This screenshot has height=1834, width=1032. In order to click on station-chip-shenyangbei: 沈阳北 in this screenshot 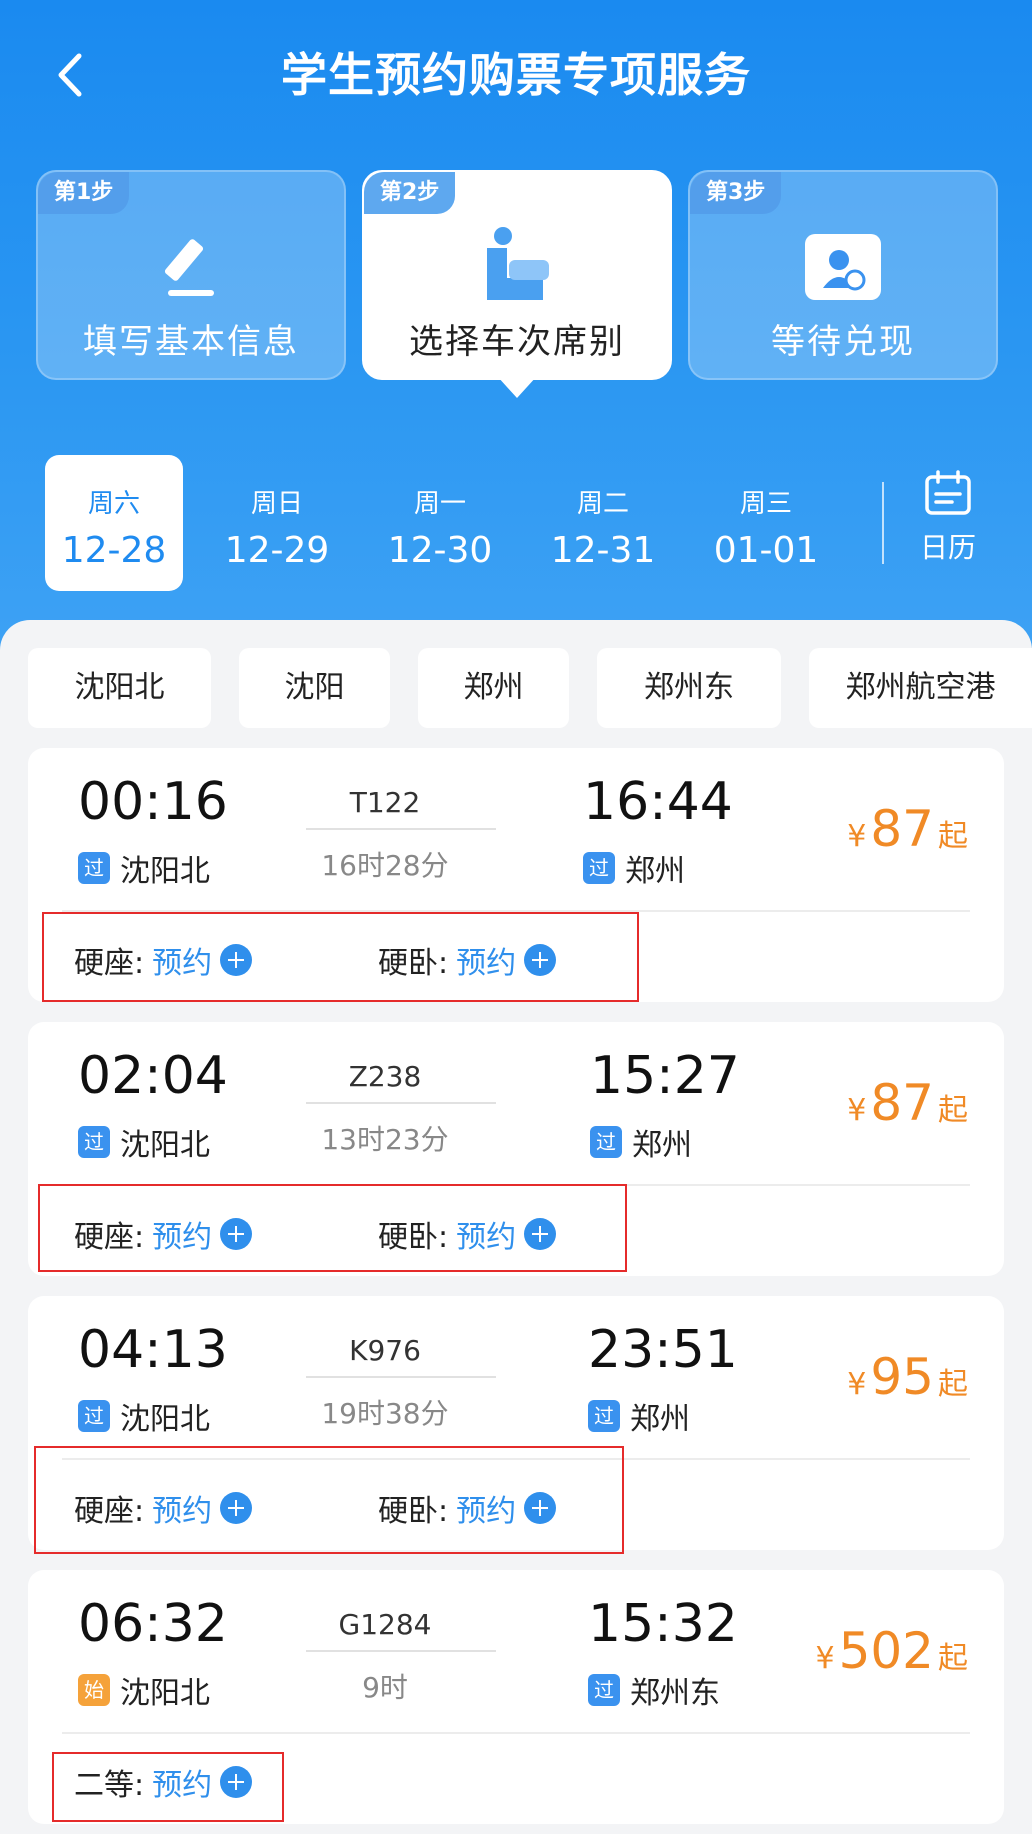, I will do `click(119, 688)`.